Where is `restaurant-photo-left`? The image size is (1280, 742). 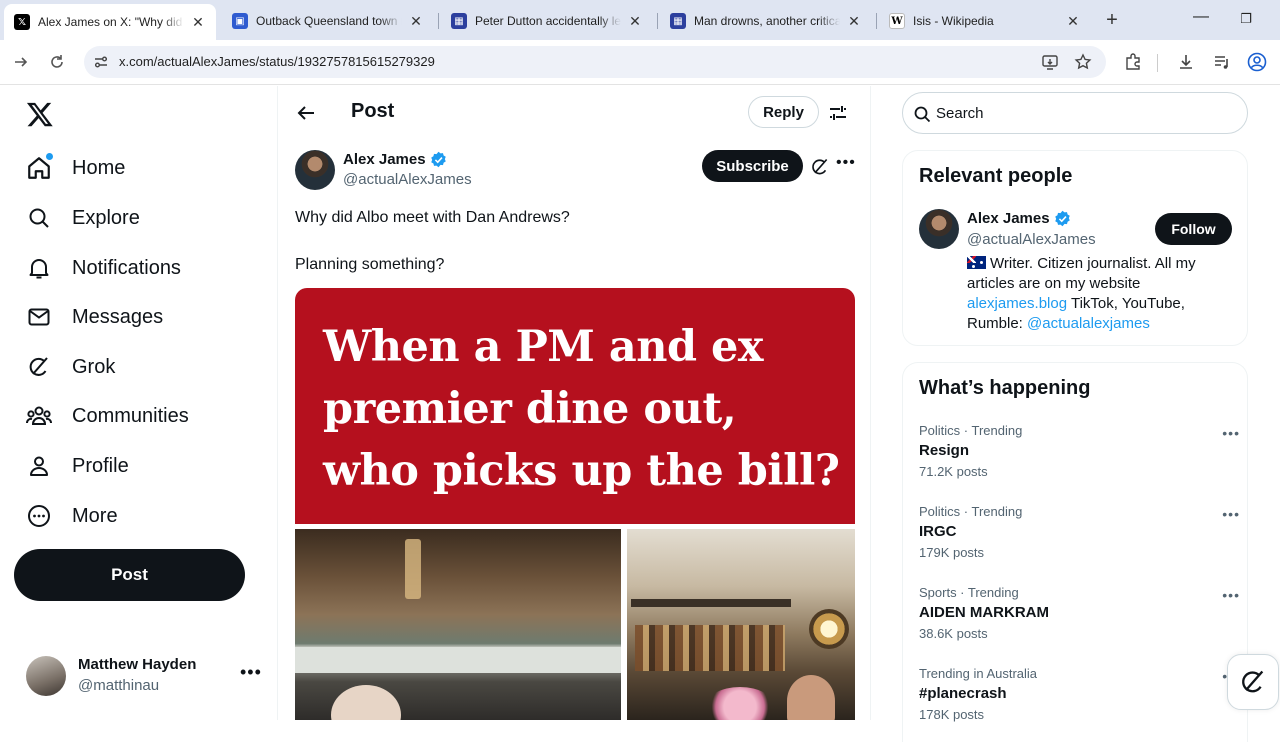 restaurant-photo-left is located at coordinates (458, 624).